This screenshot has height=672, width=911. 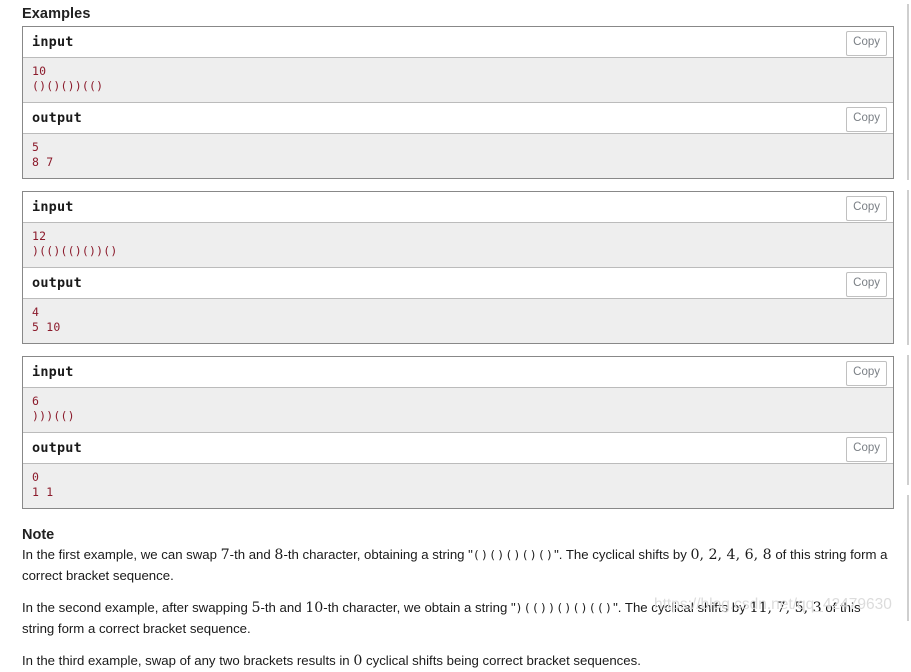 I want to click on note-2-shift-list: 11, 7, 5, 3, so click(x=785, y=608).